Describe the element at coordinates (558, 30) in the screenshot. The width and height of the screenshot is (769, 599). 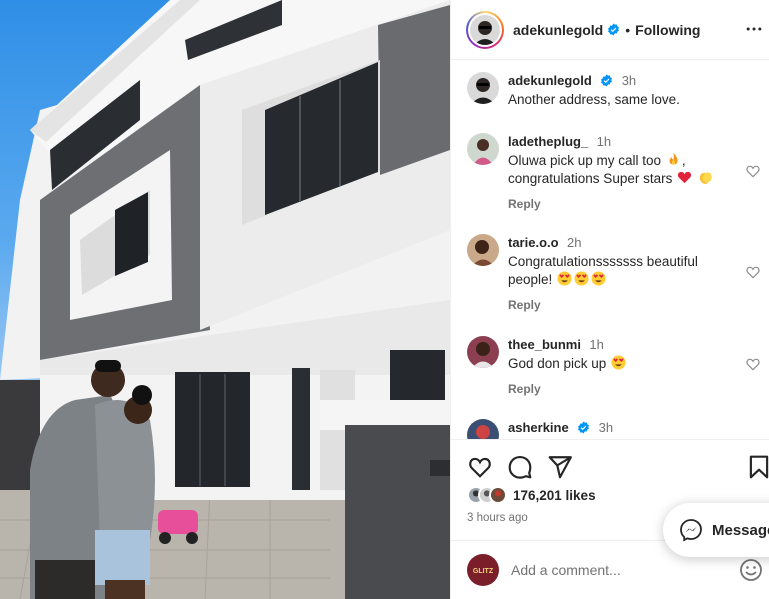
I see `author-username: adekunlegold` at that location.